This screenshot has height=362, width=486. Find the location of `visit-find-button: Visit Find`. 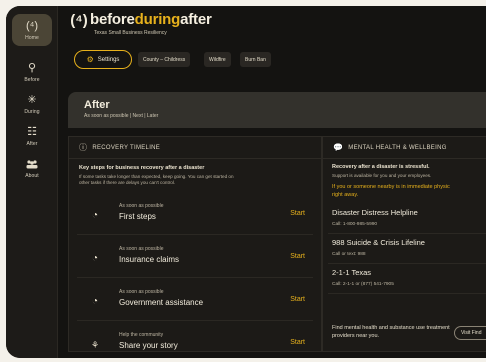

visit-find-button: Visit Find is located at coordinates (470, 333).